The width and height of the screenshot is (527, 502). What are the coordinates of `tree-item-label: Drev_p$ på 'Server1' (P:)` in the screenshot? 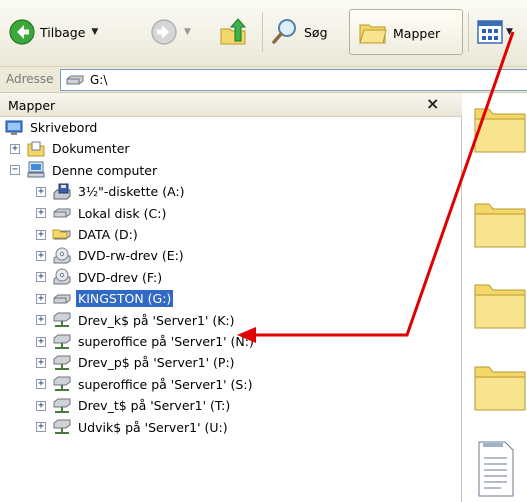 It's located at (156, 363).